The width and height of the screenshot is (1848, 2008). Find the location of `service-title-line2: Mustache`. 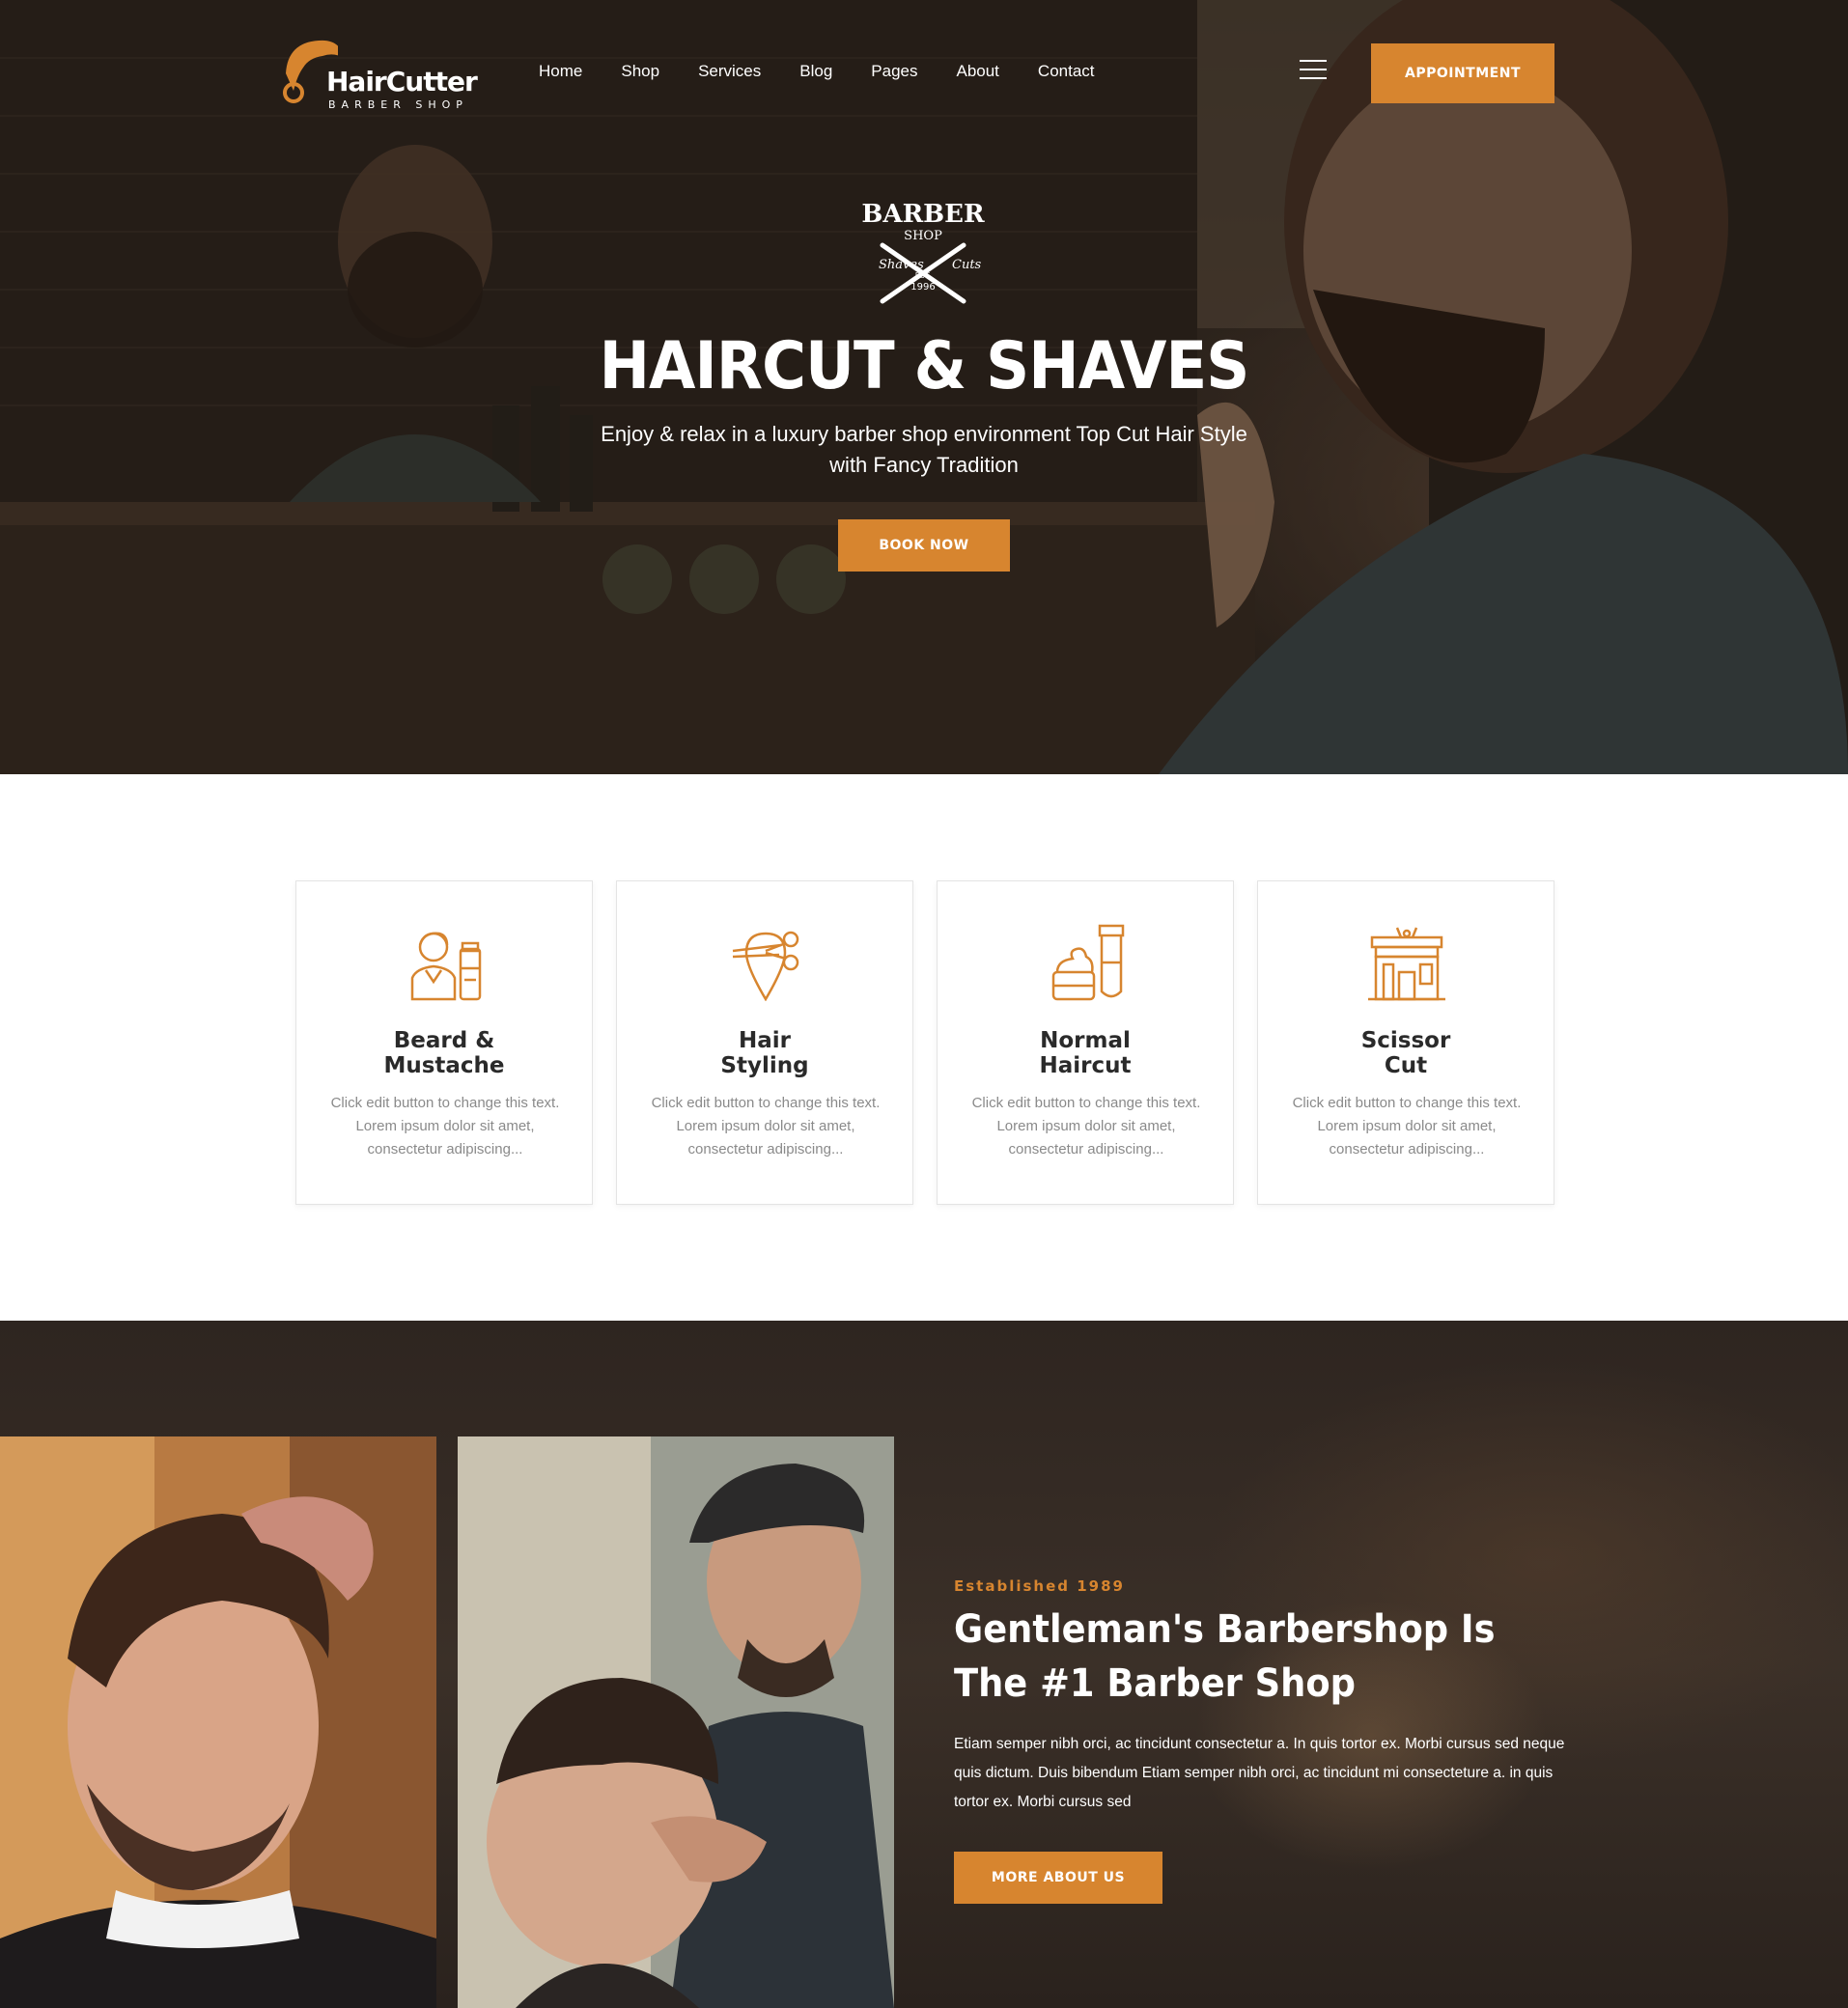

service-title-line2: Mustache is located at coordinates (444, 1065).